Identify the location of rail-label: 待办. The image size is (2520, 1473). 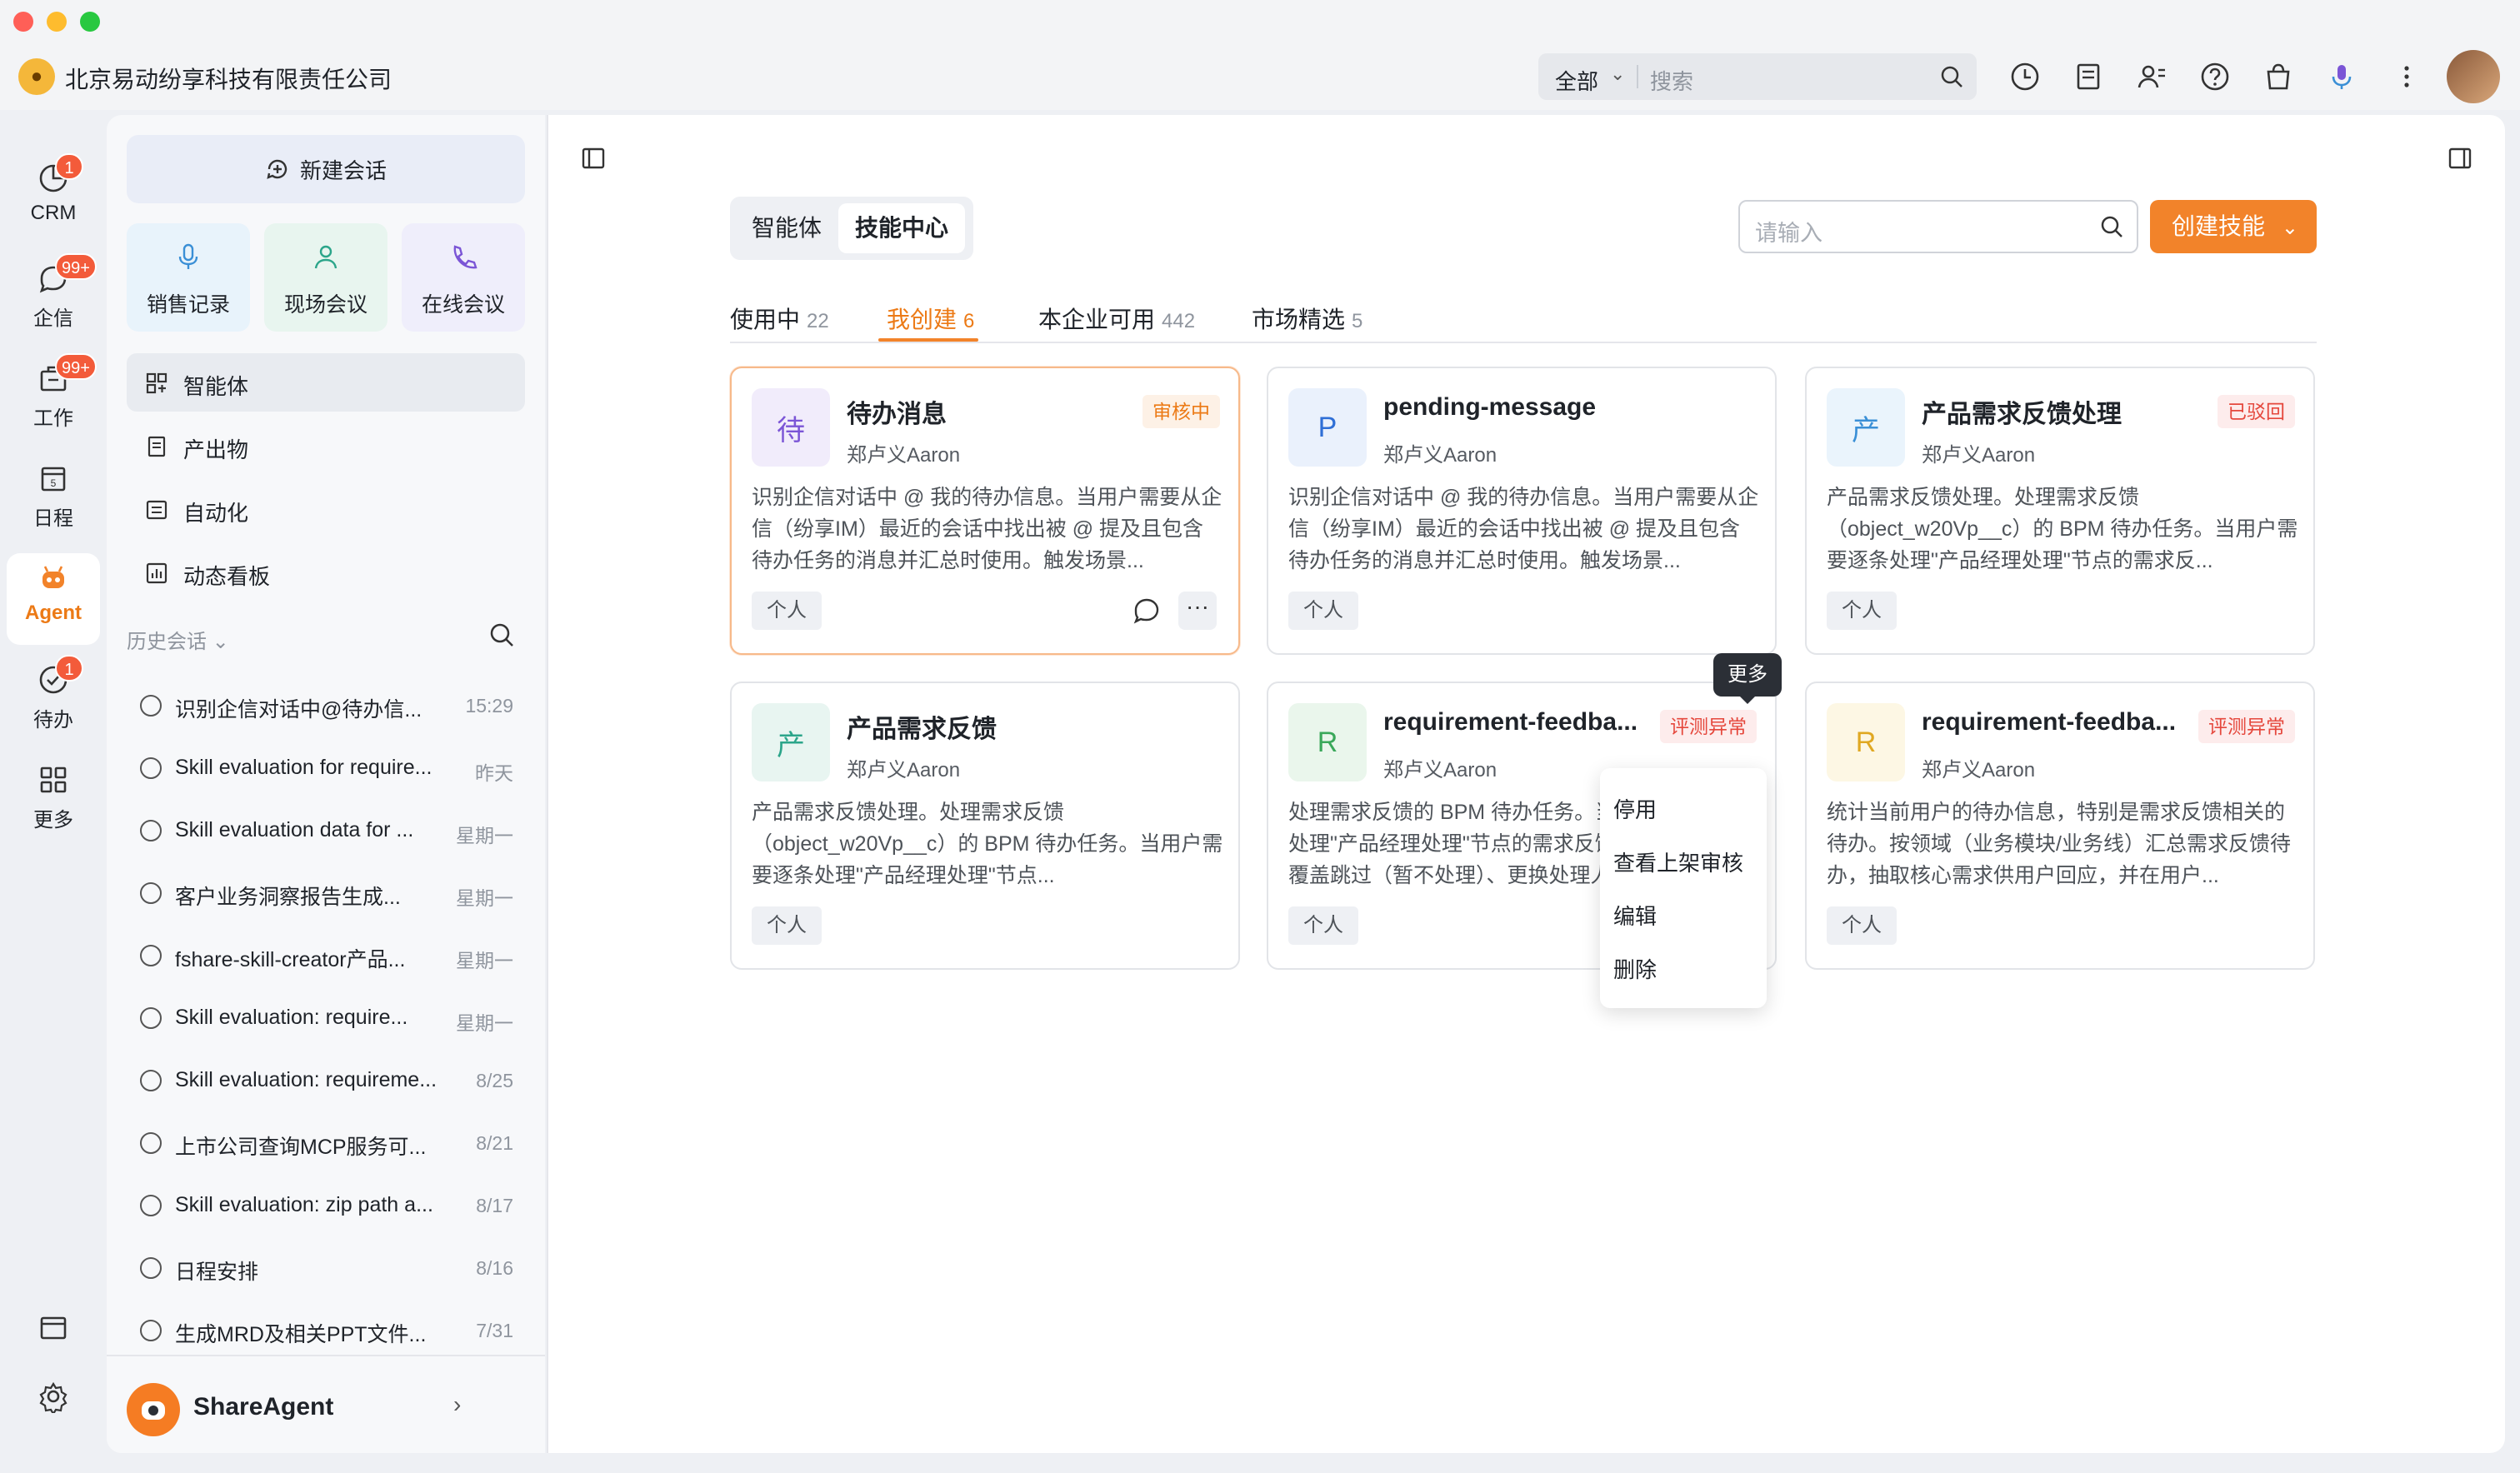
(53, 721).